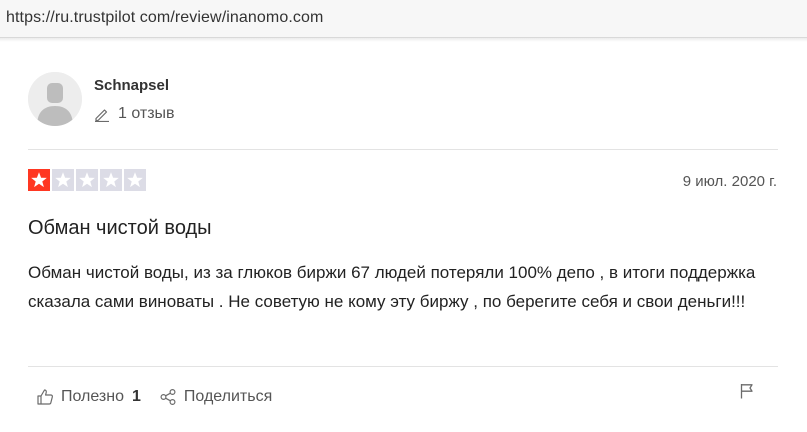 The image size is (807, 432). Describe the element at coordinates (92, 396) in the screenshot. I see `useful-label: Полезно` at that location.